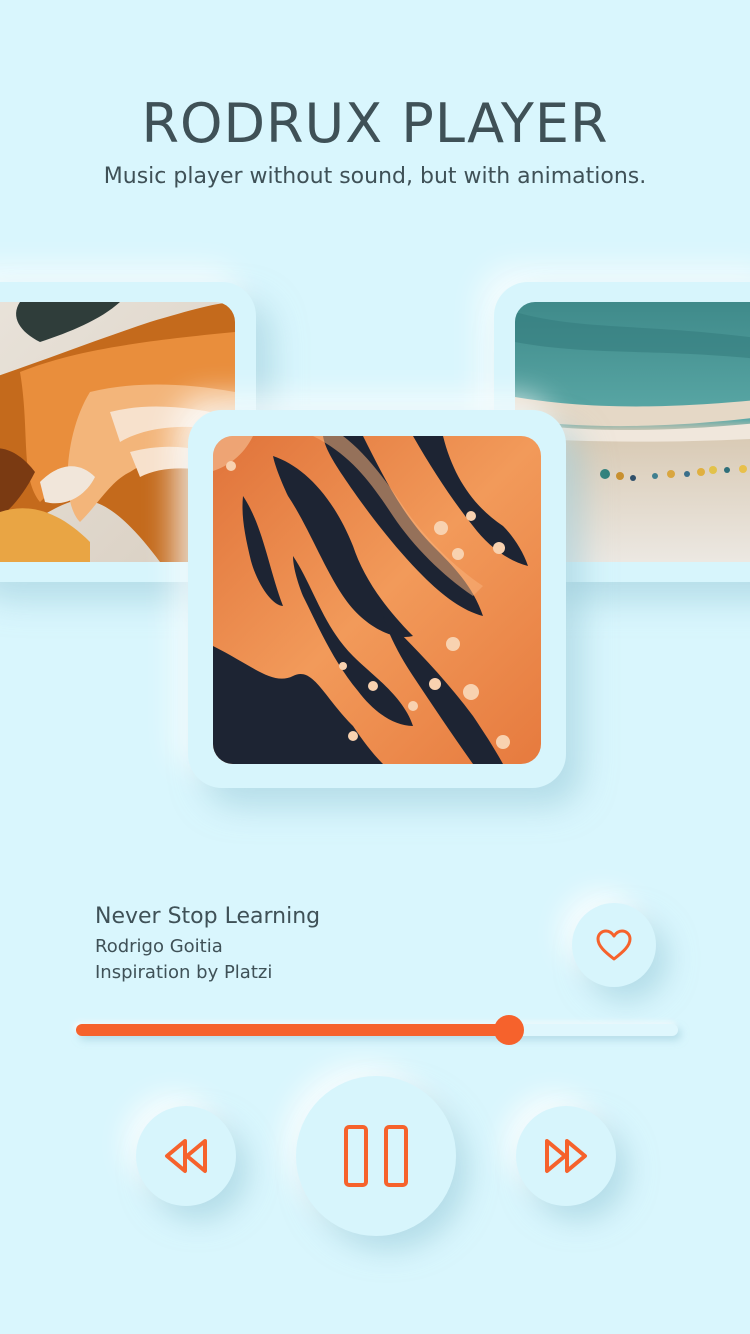 The image size is (750, 1334). I want to click on progress-thumb, so click(509, 1030).